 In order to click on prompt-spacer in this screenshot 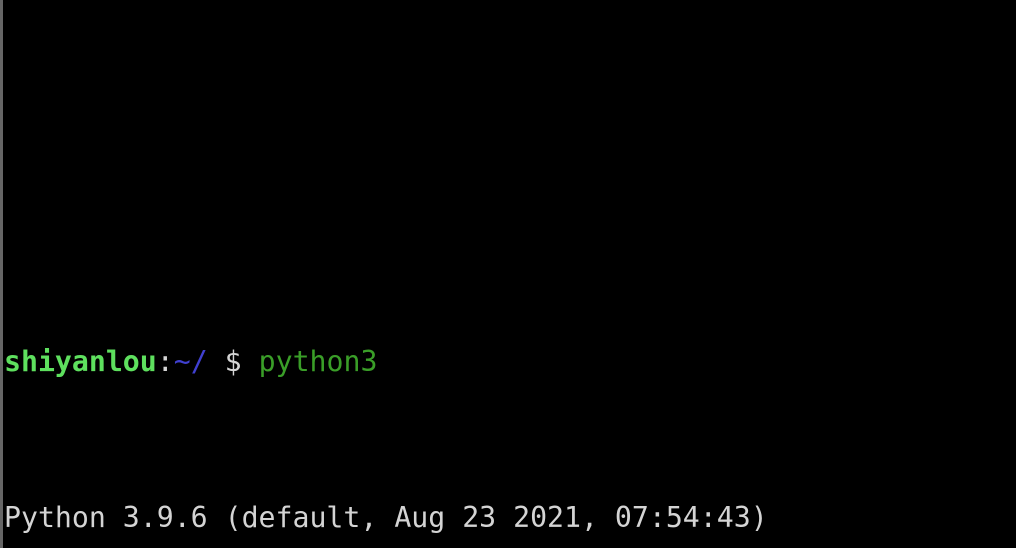, I will do `click(216, 361)`.